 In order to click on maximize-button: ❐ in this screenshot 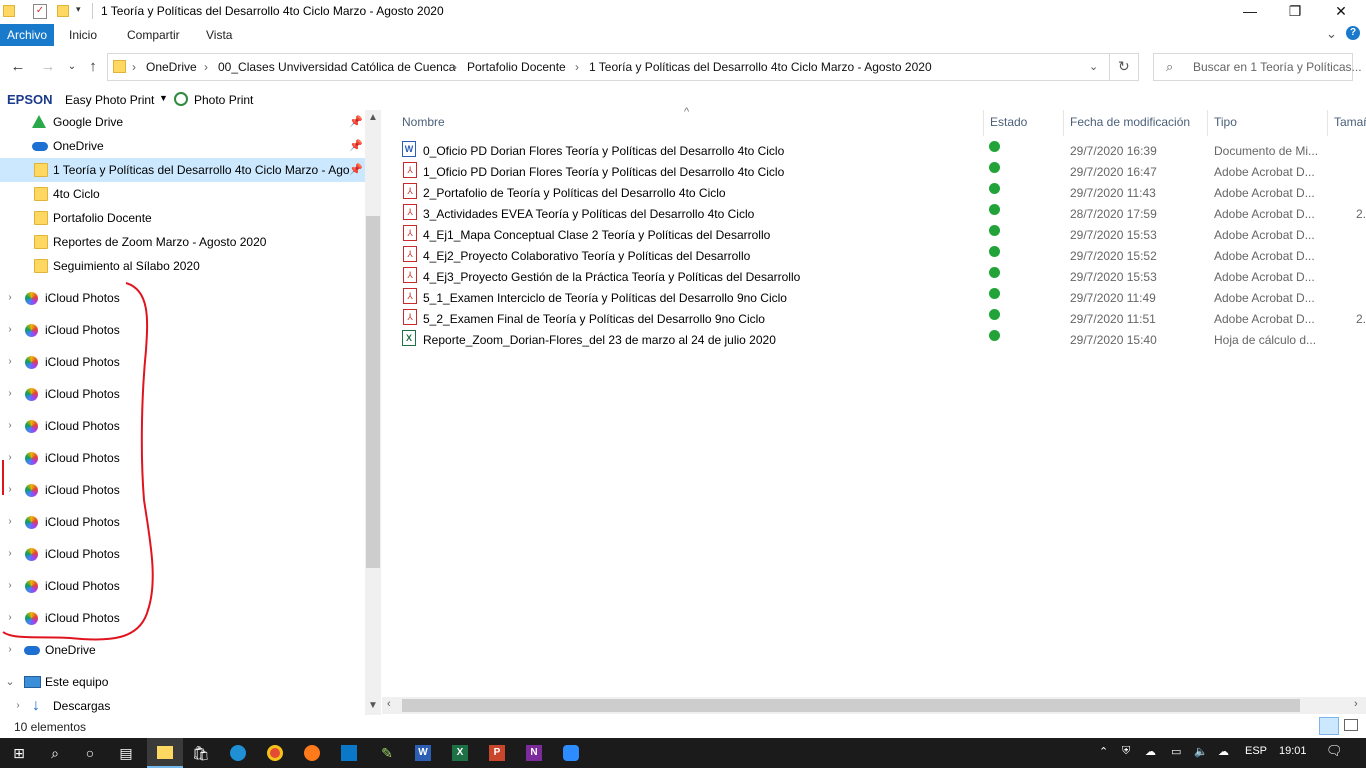, I will do `click(1295, 12)`.